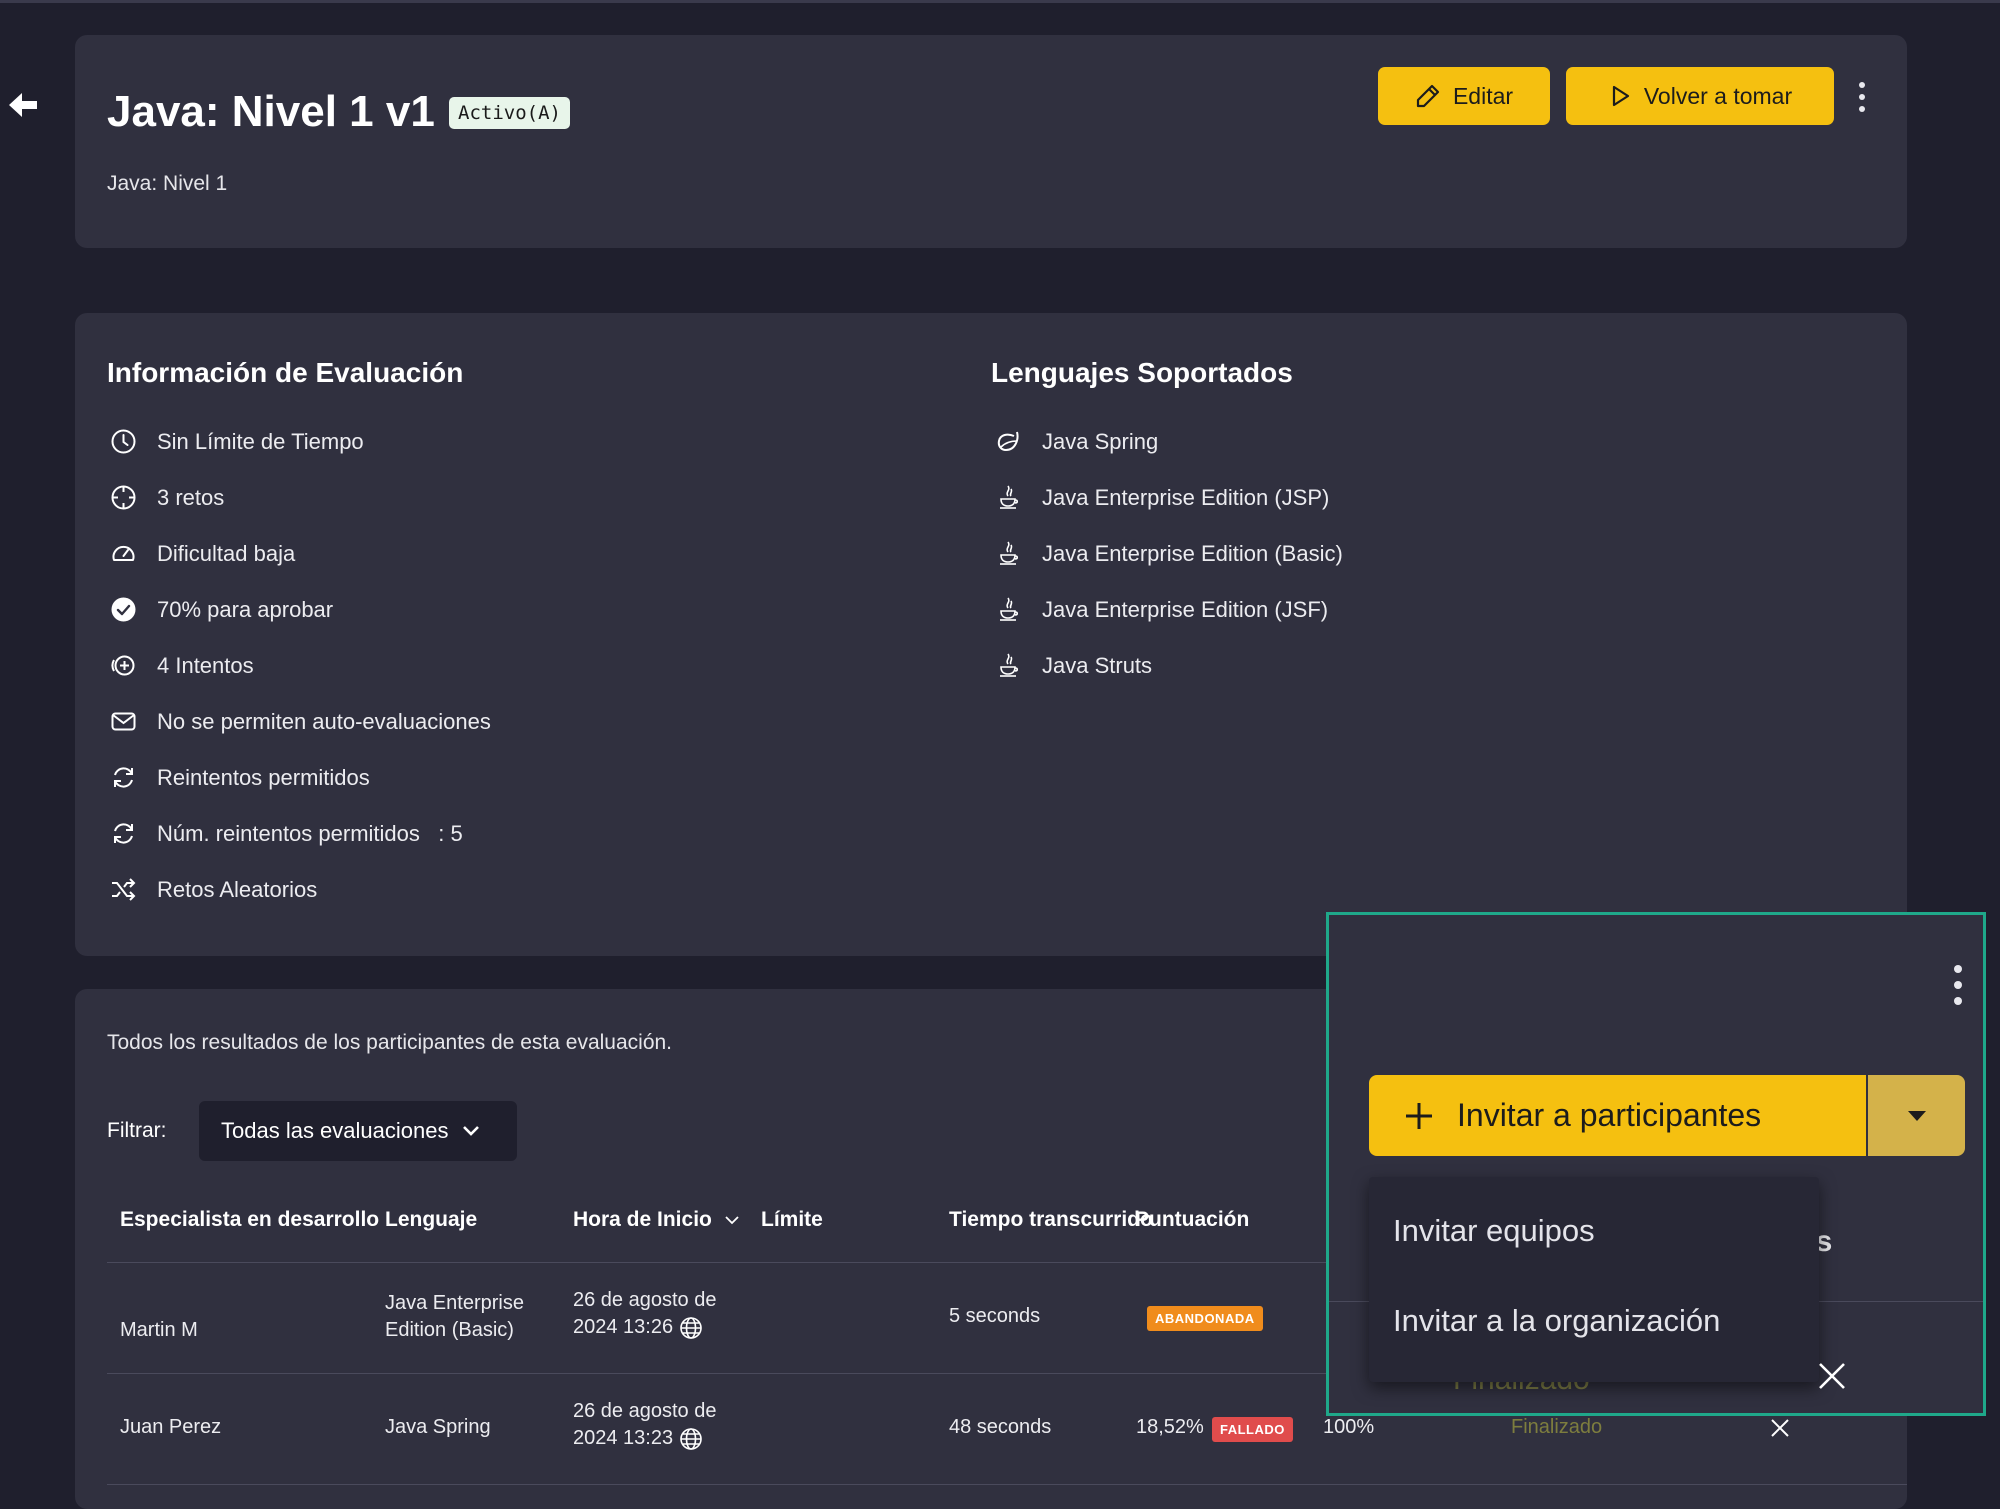 The height and width of the screenshot is (1509, 2000). Describe the element at coordinates (123, 441) in the screenshot. I see `clock-icon` at that location.